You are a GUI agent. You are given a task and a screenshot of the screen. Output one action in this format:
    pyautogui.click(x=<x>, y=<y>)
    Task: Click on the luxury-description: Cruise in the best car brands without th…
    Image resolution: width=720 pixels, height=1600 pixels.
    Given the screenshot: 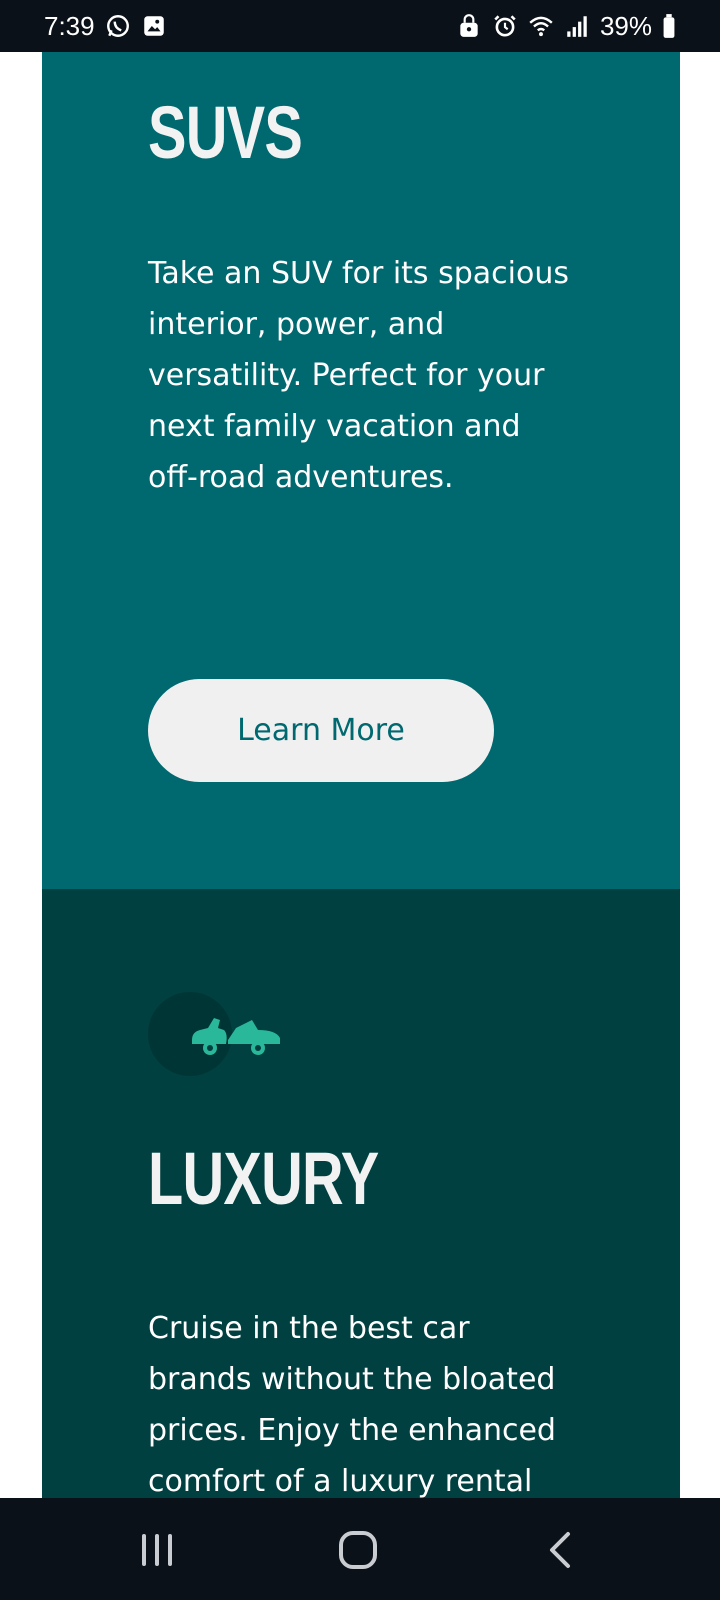 What is the action you would take?
    pyautogui.click(x=352, y=1405)
    